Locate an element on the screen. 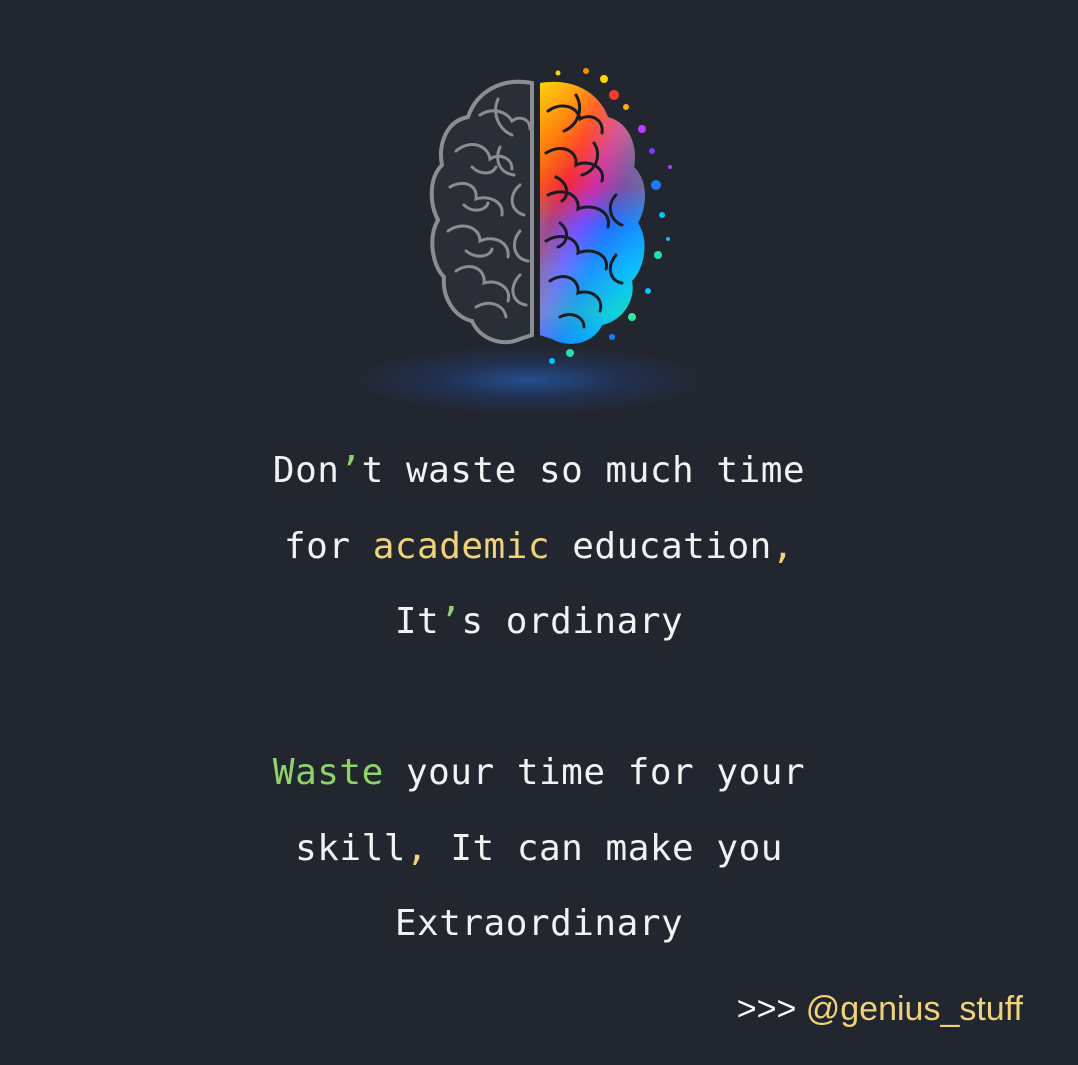  quote-line: Waste your time for your is located at coordinates (539, 780).